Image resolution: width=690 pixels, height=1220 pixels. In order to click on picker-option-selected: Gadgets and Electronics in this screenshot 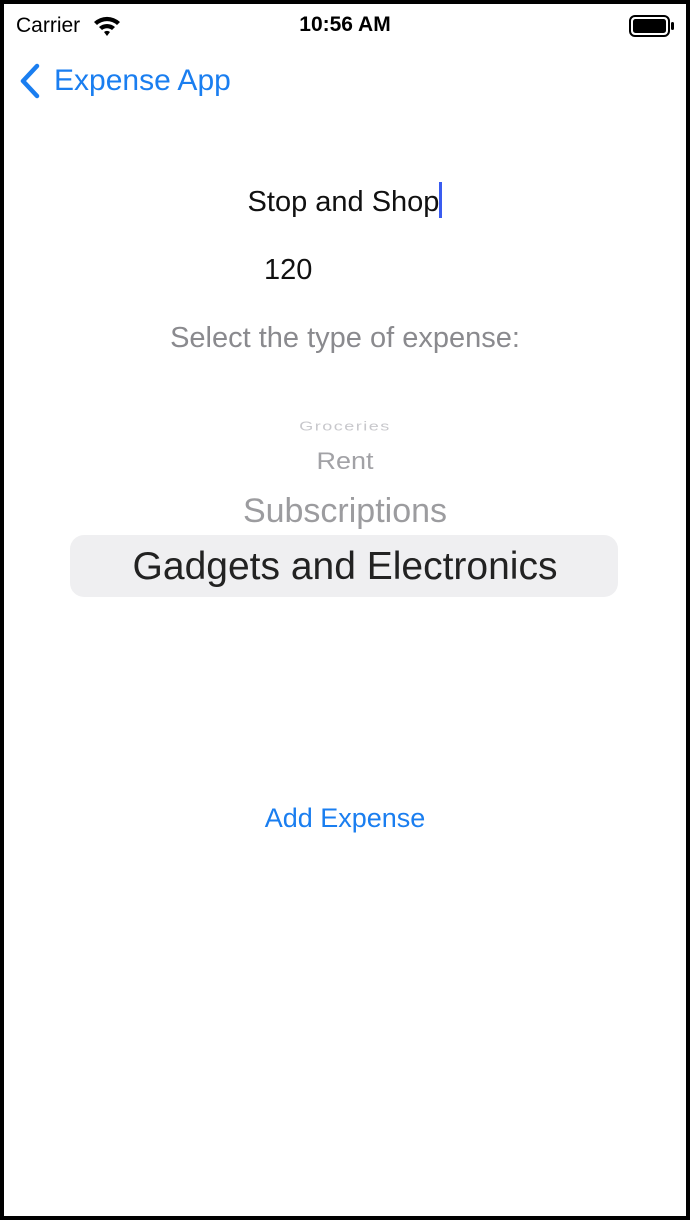, I will do `click(345, 567)`.